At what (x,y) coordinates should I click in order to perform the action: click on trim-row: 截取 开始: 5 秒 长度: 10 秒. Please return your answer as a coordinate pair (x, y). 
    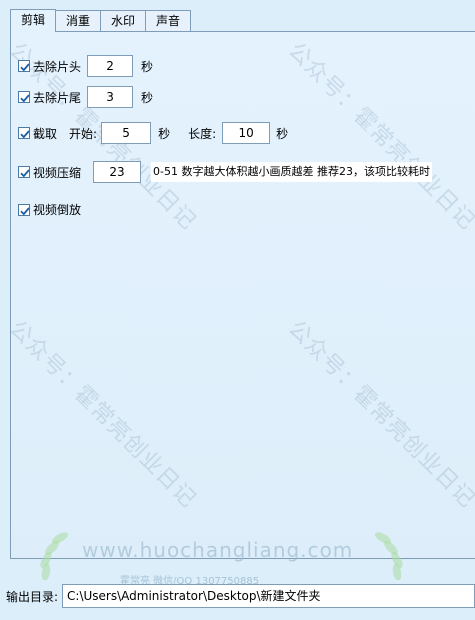
    Looking at the image, I should click on (153, 133).